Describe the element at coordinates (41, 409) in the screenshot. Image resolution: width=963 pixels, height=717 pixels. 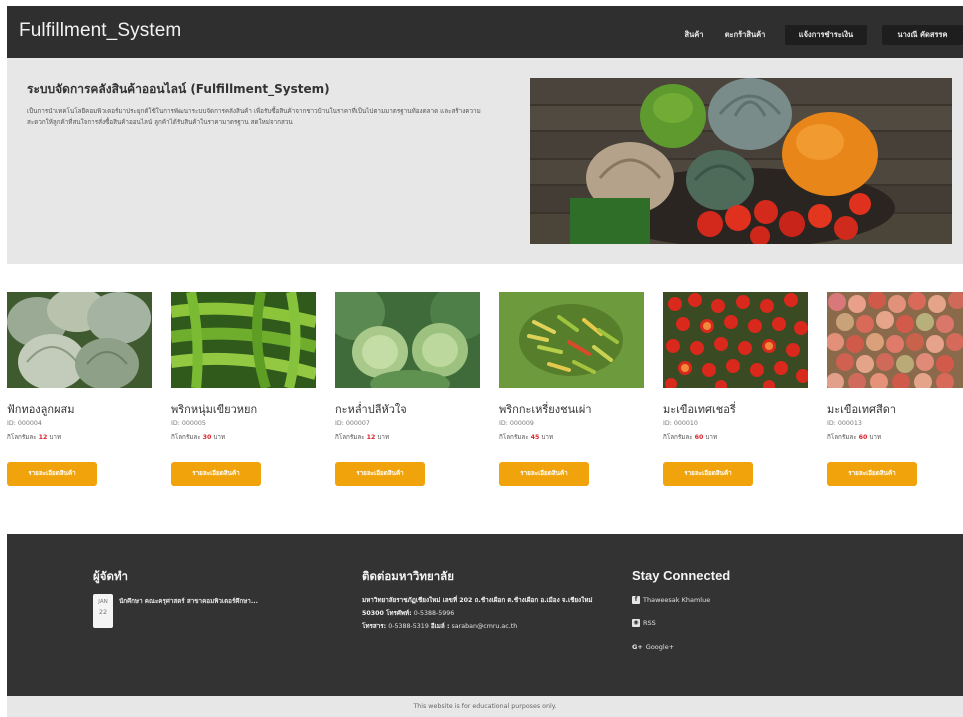
I see `product-name: ฟักทองลูกผสม` at that location.